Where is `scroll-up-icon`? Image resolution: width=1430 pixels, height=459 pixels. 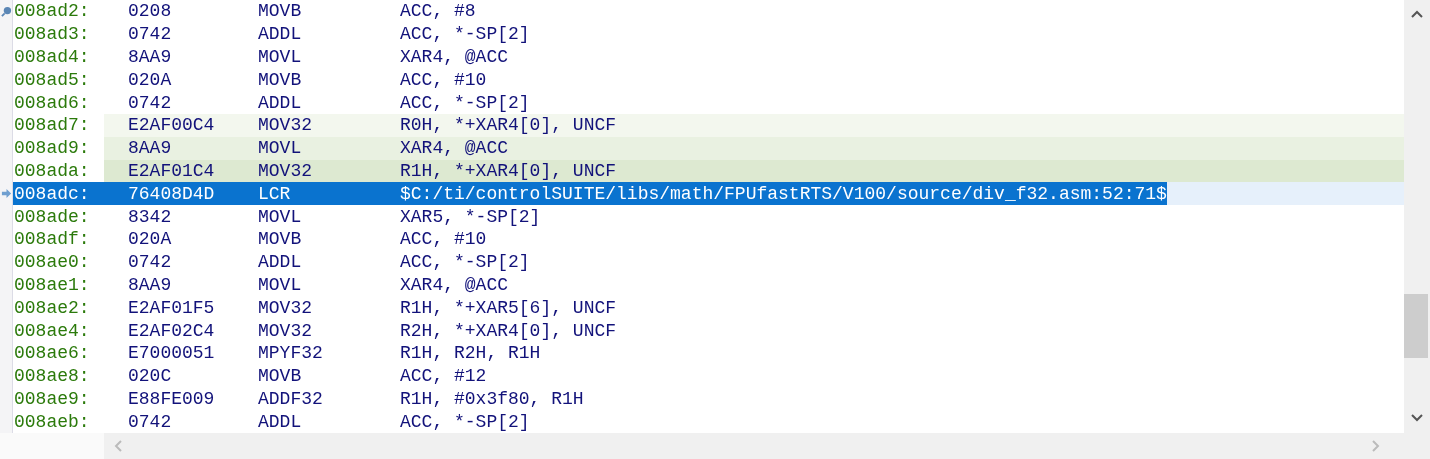
scroll-up-icon is located at coordinates (1417, 14).